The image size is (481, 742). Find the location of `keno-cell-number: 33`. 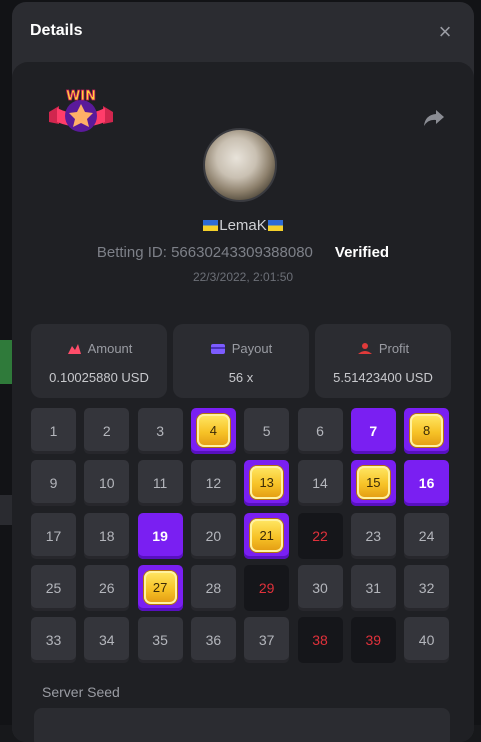

keno-cell-number: 33 is located at coordinates (54, 640).